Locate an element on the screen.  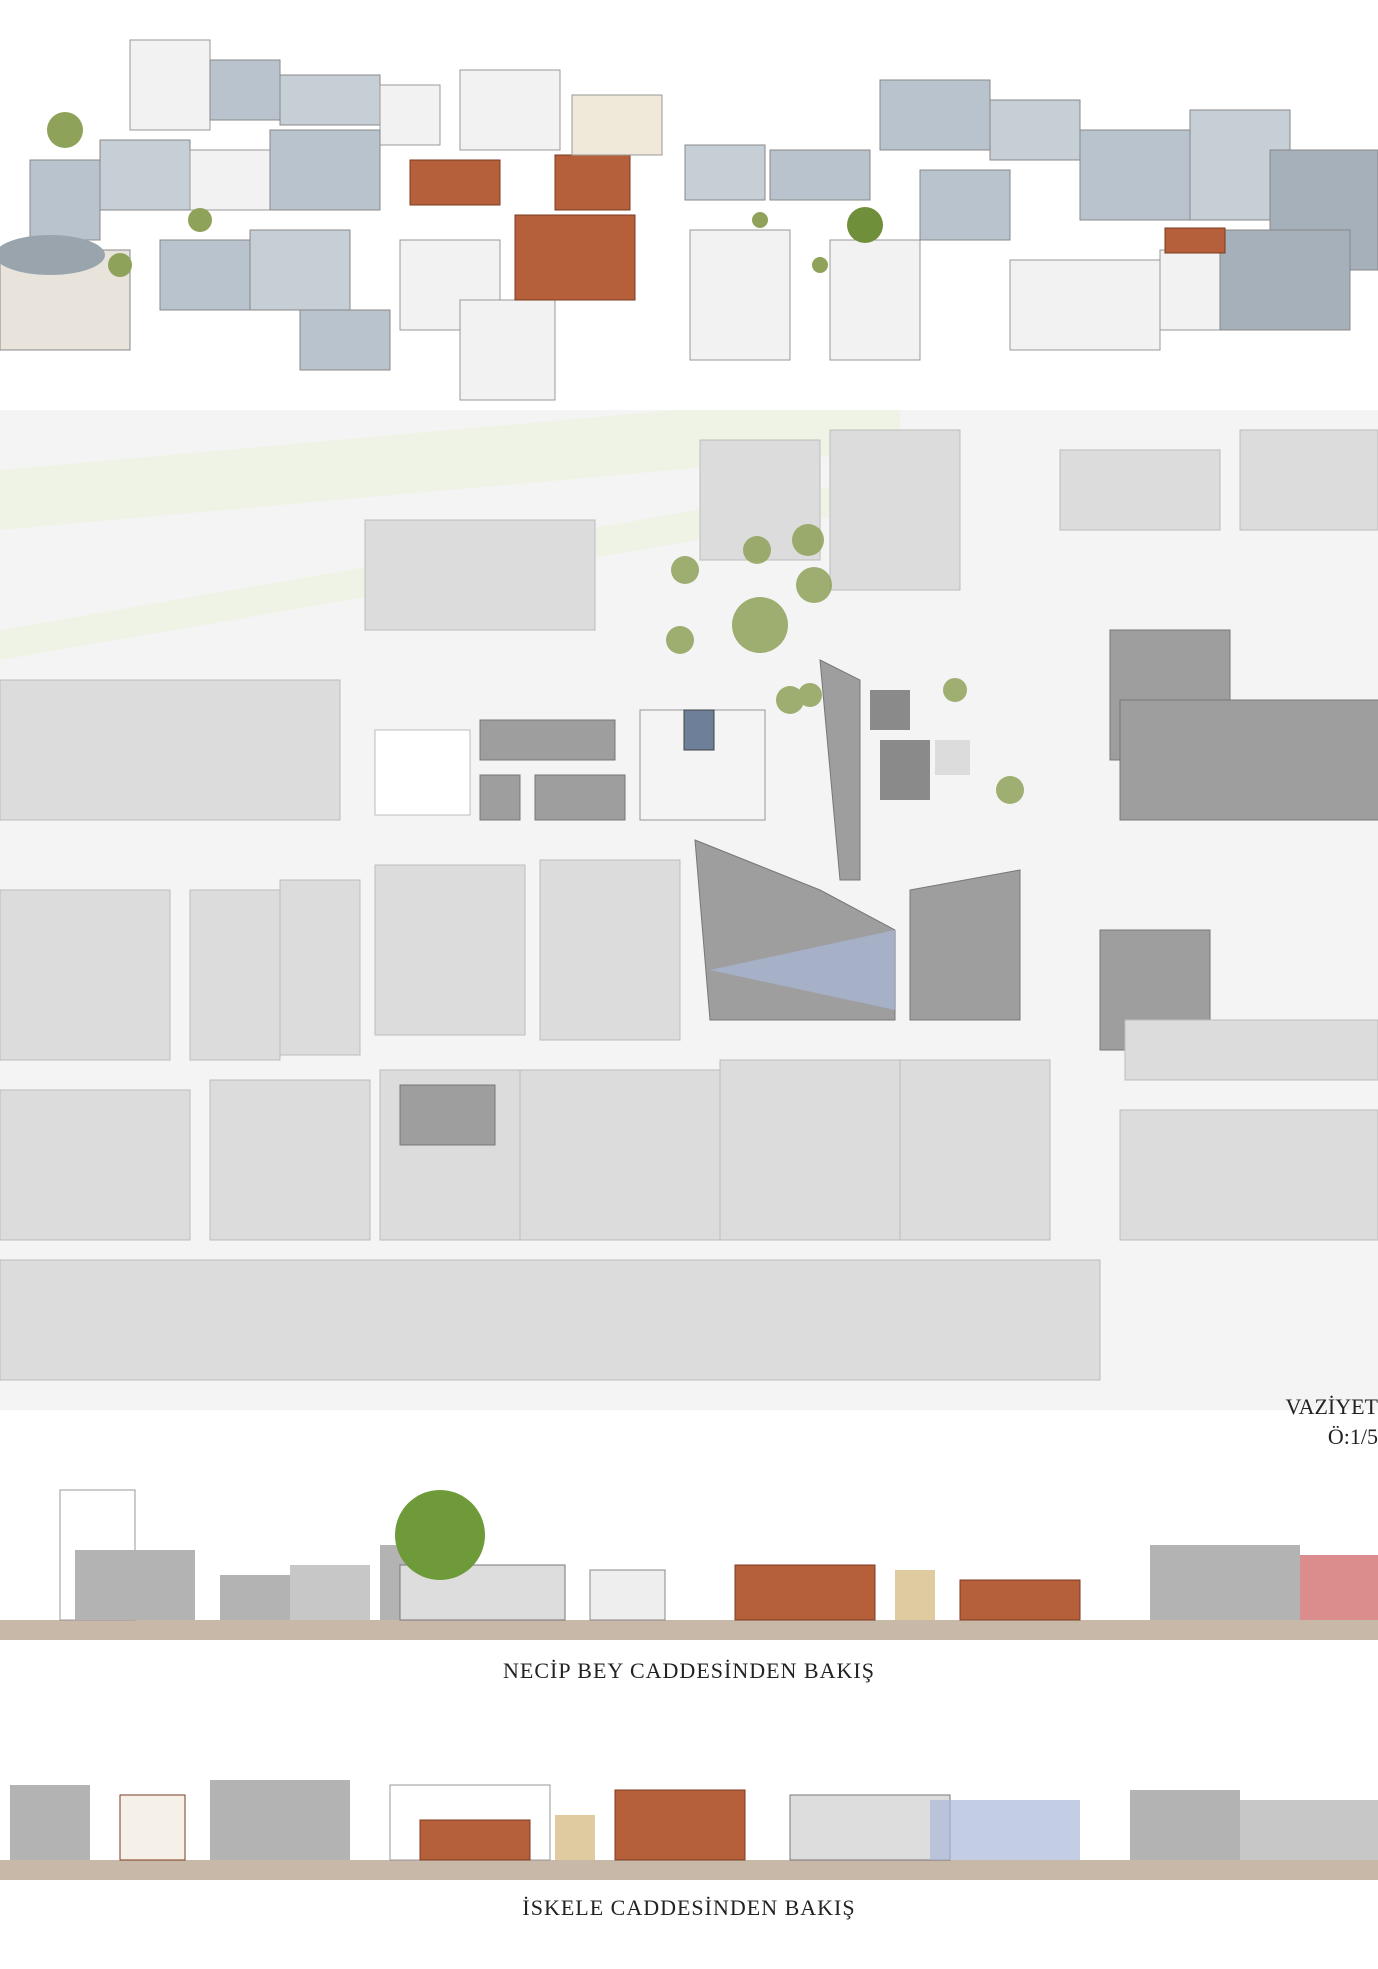
perspective-left-blocks is located at coordinates (331, 220).